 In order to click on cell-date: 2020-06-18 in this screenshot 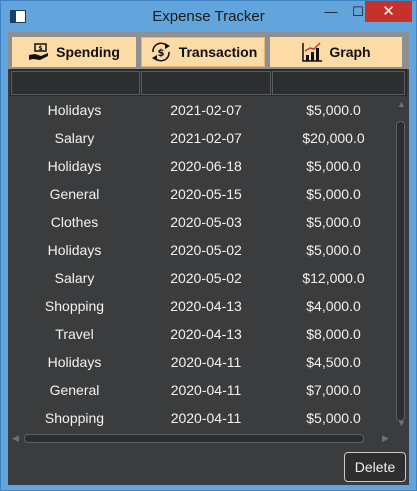, I will do `click(206, 166)`.